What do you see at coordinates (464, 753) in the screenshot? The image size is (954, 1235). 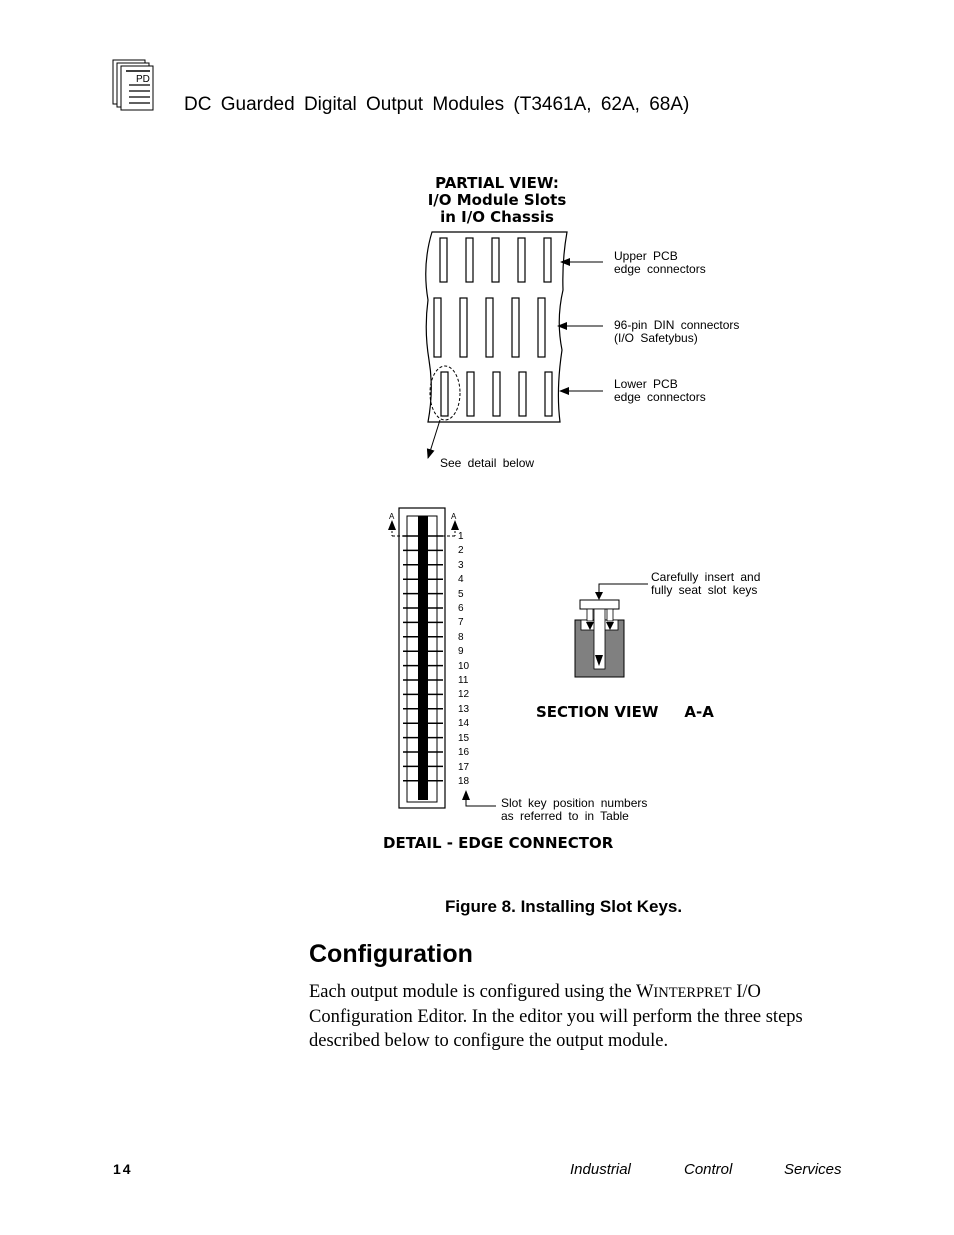 I see `position-number: 16` at bounding box center [464, 753].